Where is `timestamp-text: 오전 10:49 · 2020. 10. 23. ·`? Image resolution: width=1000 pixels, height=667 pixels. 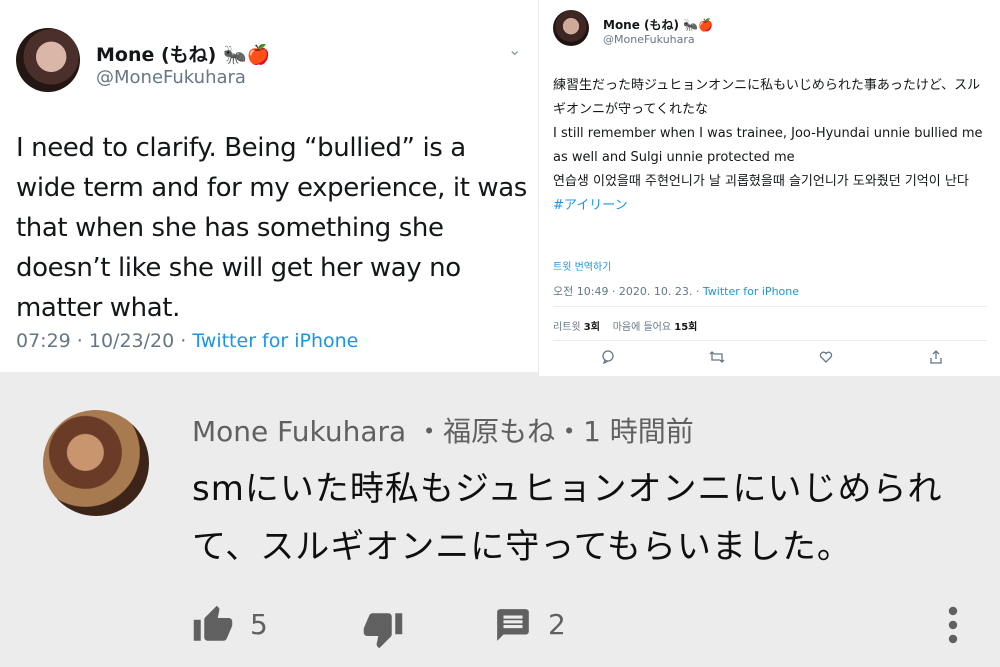 timestamp-text: 오전 10:49 · 2020. 10. 23. · is located at coordinates (628, 291).